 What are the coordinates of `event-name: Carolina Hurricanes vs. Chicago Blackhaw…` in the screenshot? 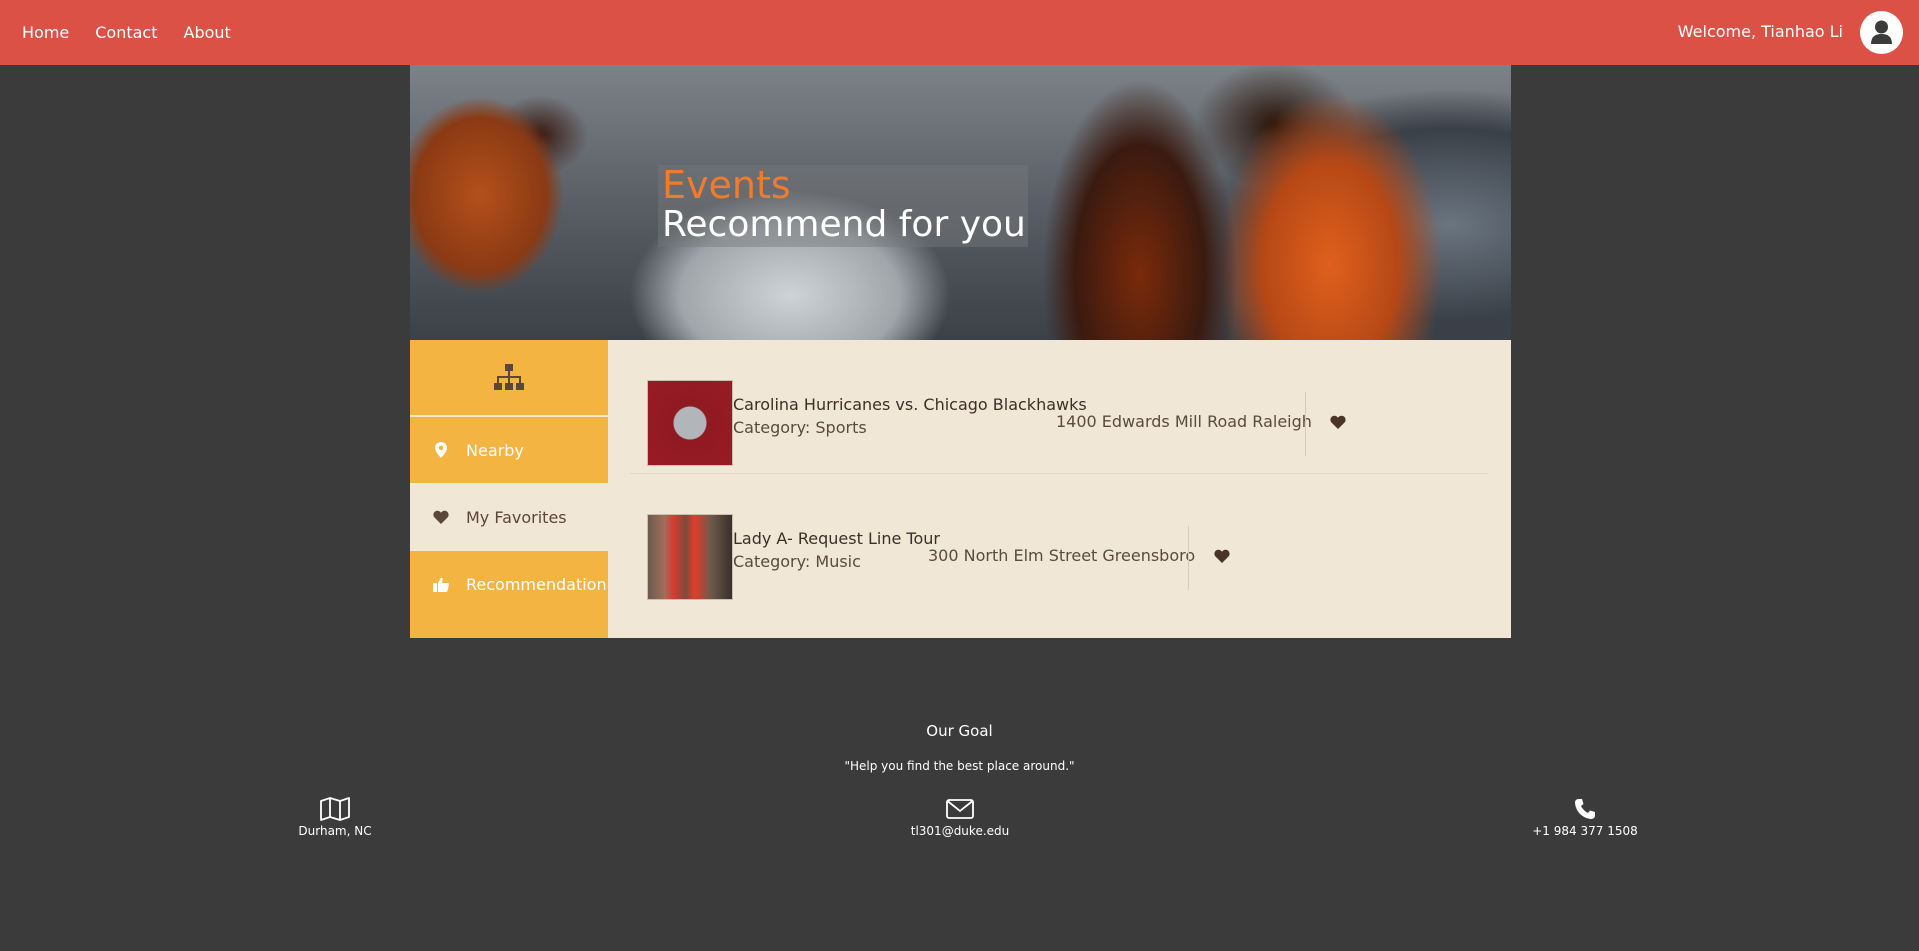 It's located at (910, 404).